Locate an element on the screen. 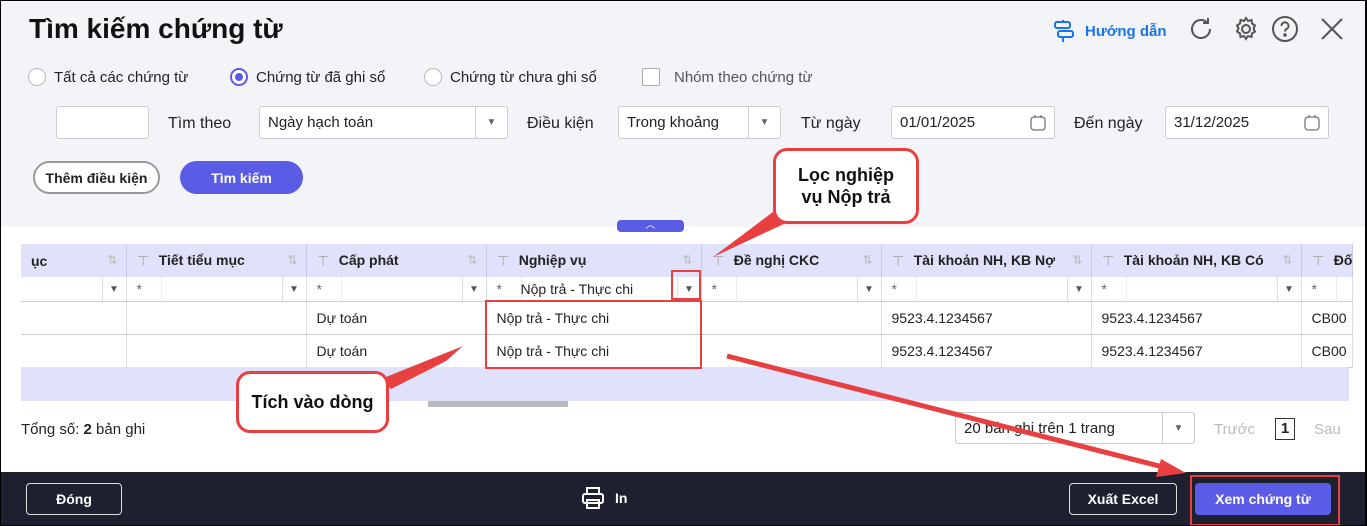 The height and width of the screenshot is (526, 1367). annotation-filter-callout: Lọc nghiệp vụ Nộp trả is located at coordinates (846, 186).